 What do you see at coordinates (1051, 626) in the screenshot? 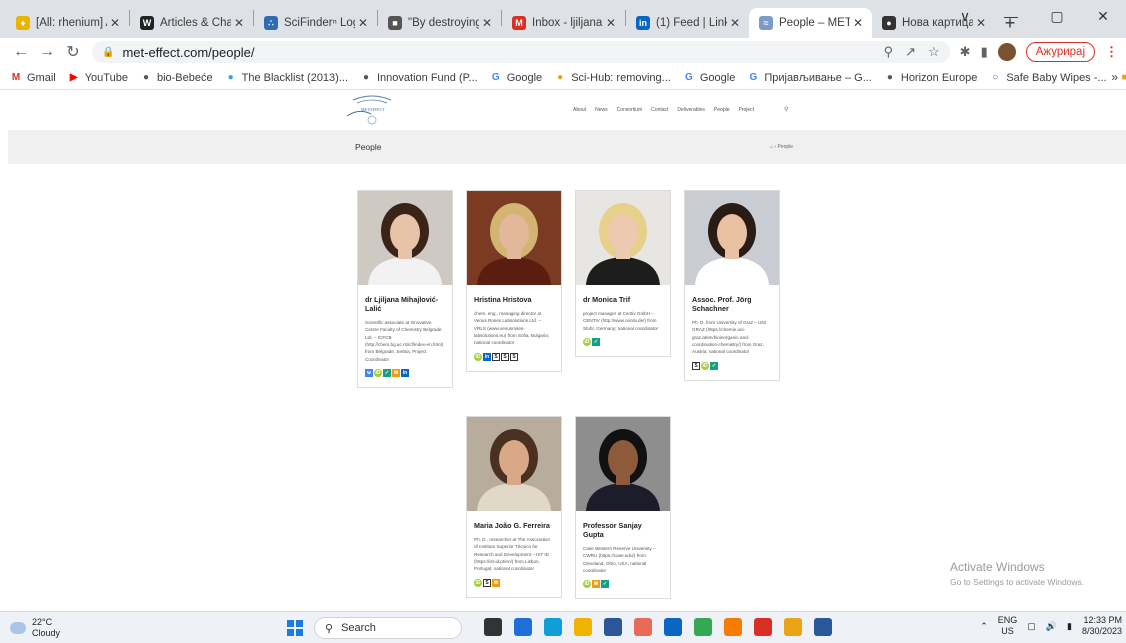
I see `volume-icon: 🔊` at bounding box center [1051, 626].